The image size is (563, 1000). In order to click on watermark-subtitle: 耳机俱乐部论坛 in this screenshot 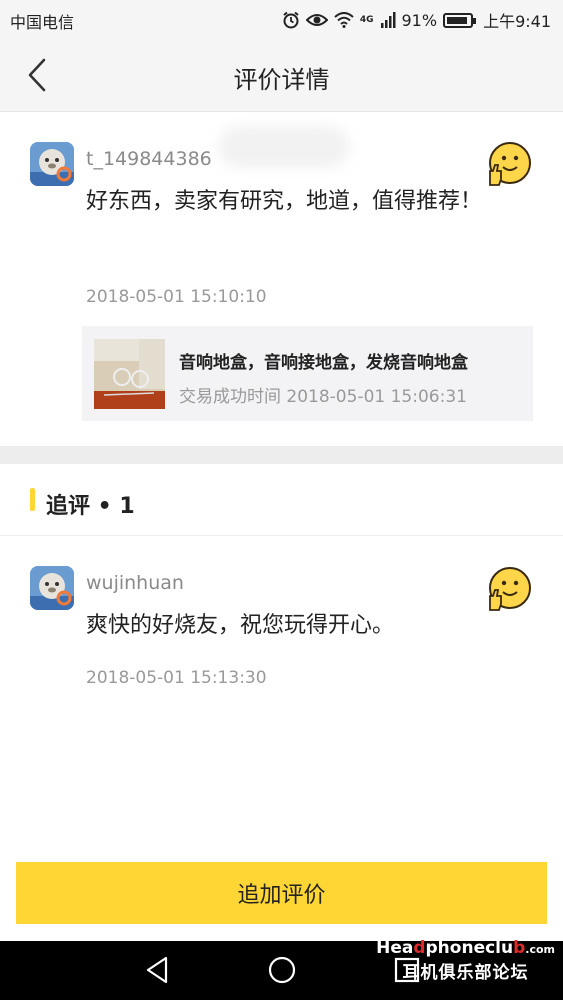, I will do `click(465, 973)`.